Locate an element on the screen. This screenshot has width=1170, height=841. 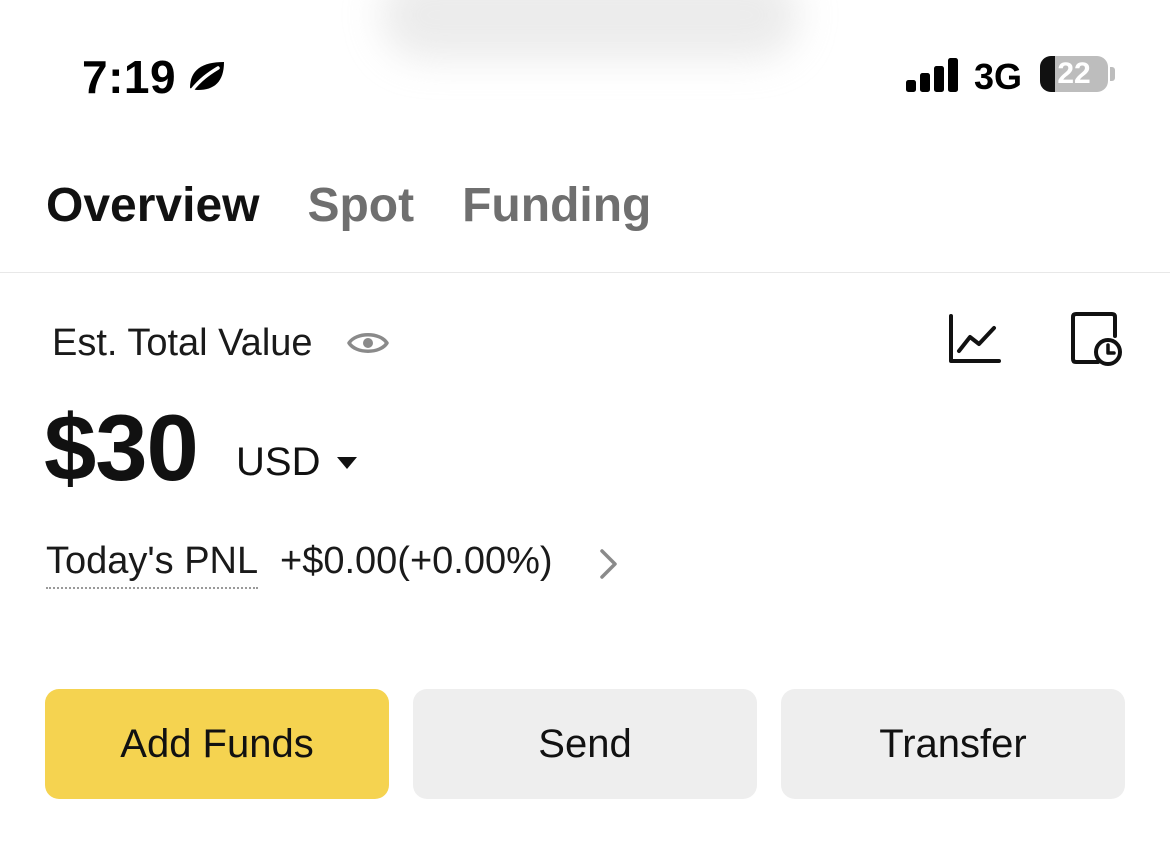
add-funds-button: Add Funds is located at coordinates (217, 744).